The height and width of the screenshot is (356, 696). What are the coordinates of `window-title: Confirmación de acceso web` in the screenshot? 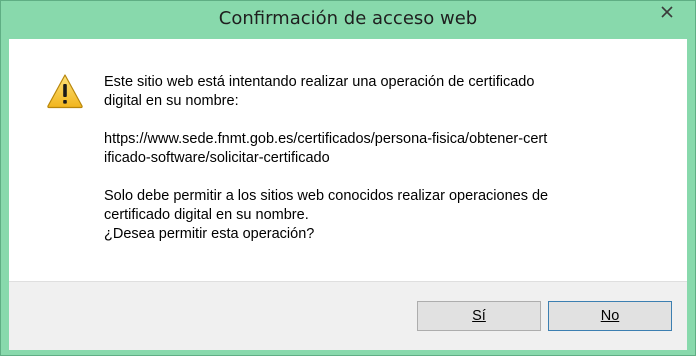 It's located at (348, 18).